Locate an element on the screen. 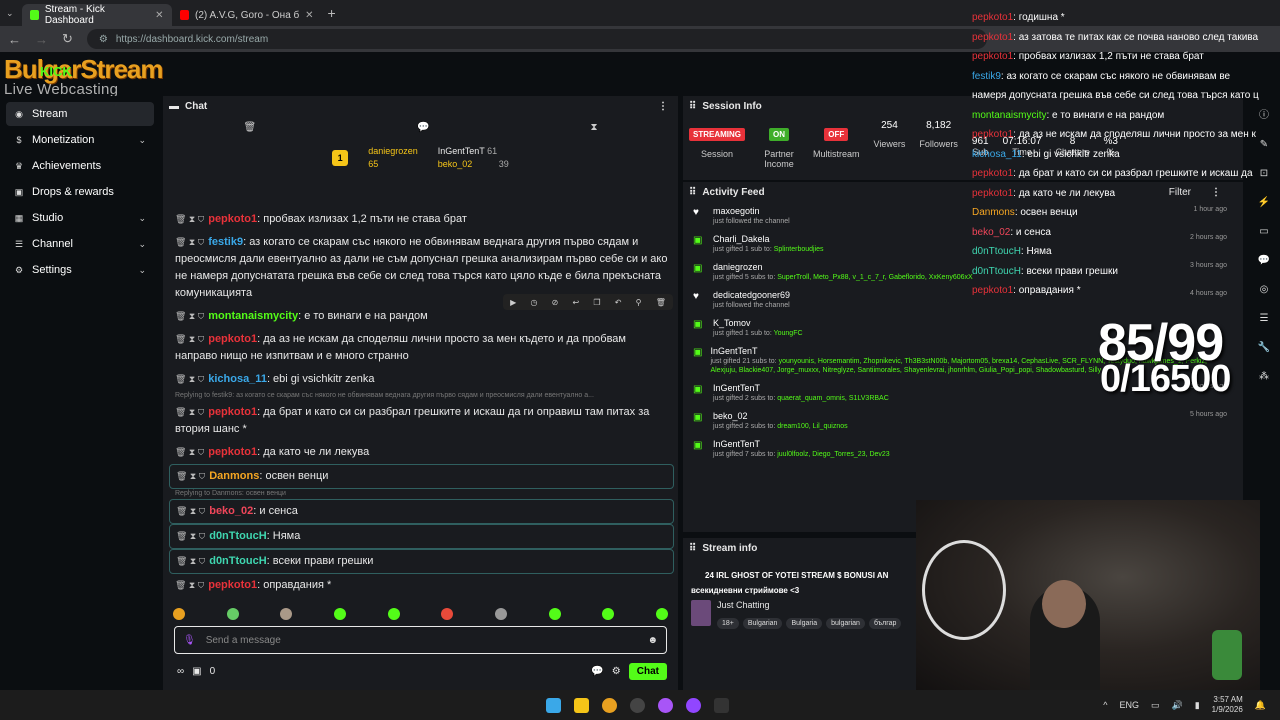 This screenshot has width=1280, height=720. sidebar-item-monetization: $ Monetization ⌄ is located at coordinates (80, 140).